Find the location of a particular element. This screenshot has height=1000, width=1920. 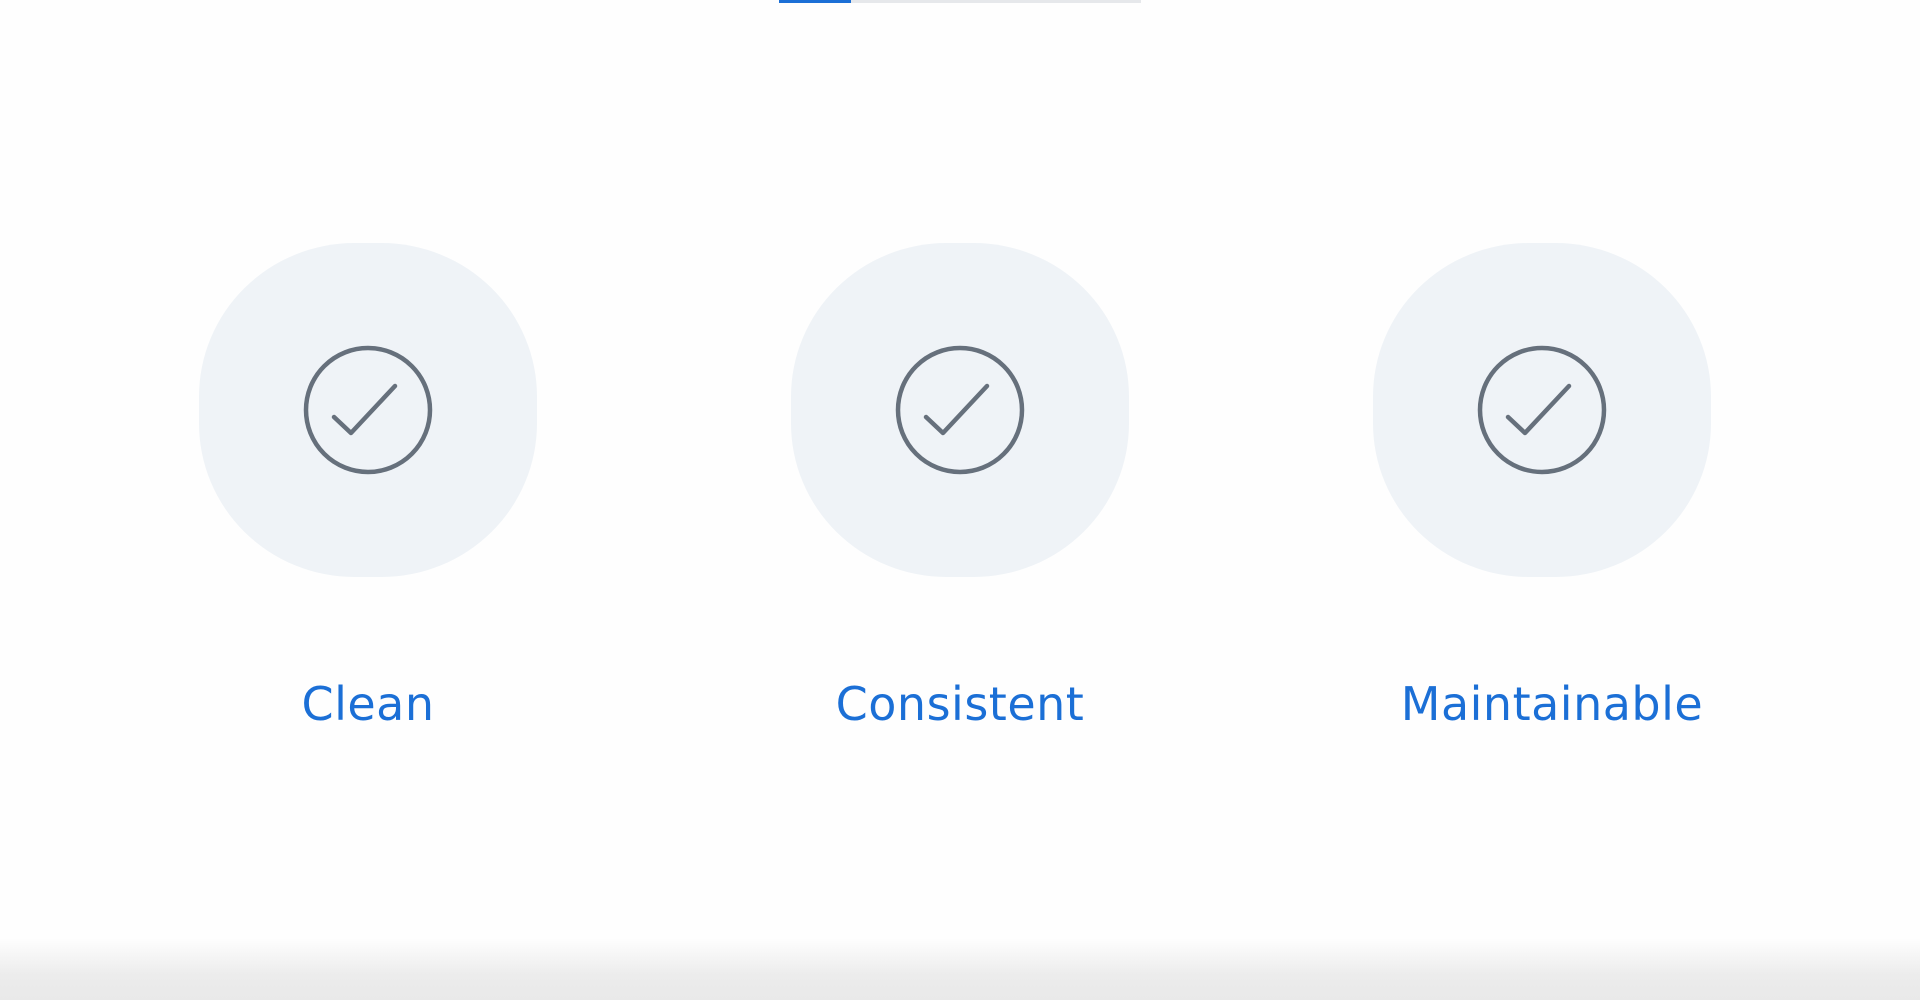

feature-maintainable: Maintainable is located at coordinates (1542, 487).